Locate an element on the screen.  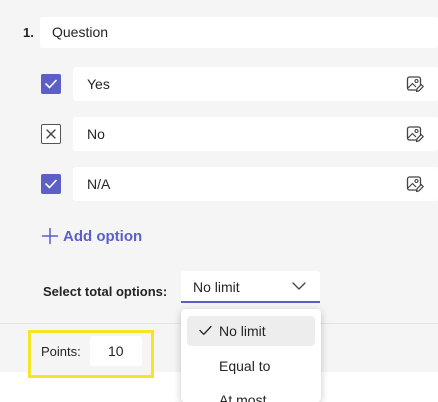
plus-icon is located at coordinates (50, 236).